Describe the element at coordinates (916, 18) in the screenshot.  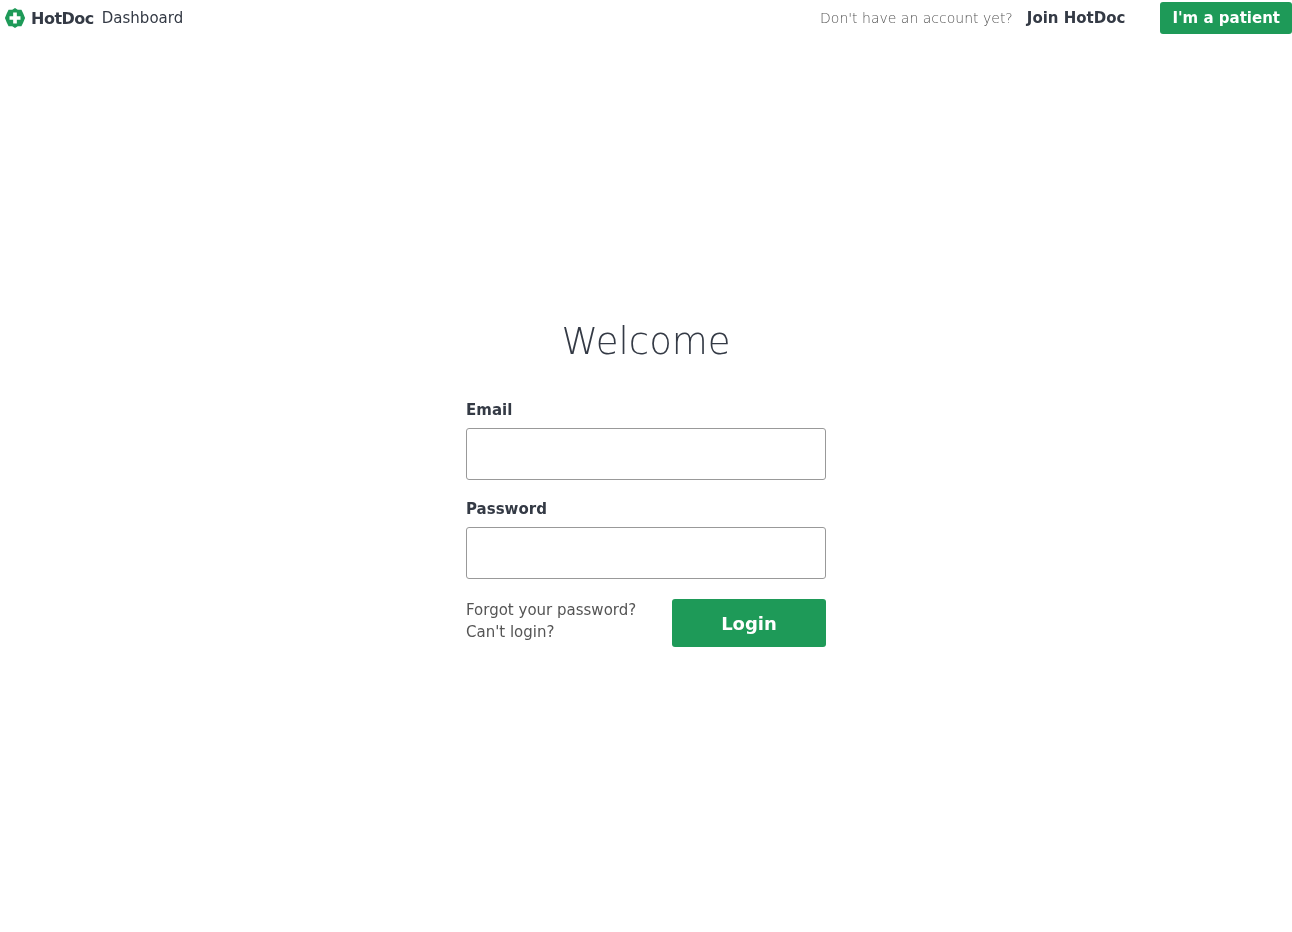
I see `signup-prompt: Don't have an account yet?` at that location.